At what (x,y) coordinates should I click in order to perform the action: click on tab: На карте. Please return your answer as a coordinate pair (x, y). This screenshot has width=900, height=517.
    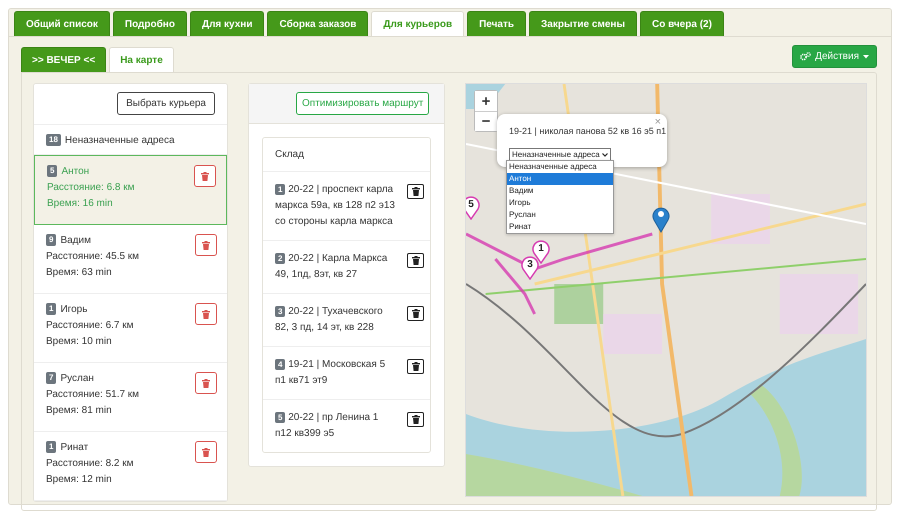
    Looking at the image, I should click on (141, 59).